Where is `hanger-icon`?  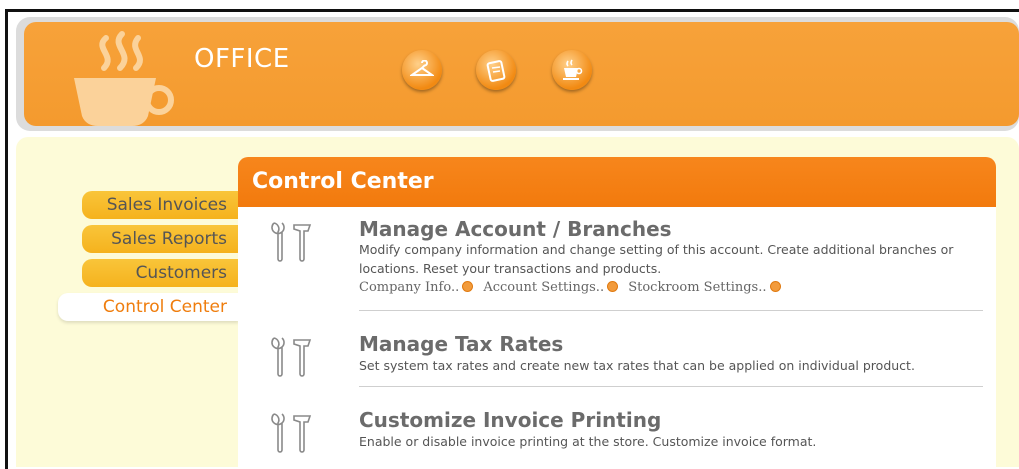 hanger-icon is located at coordinates (422, 68).